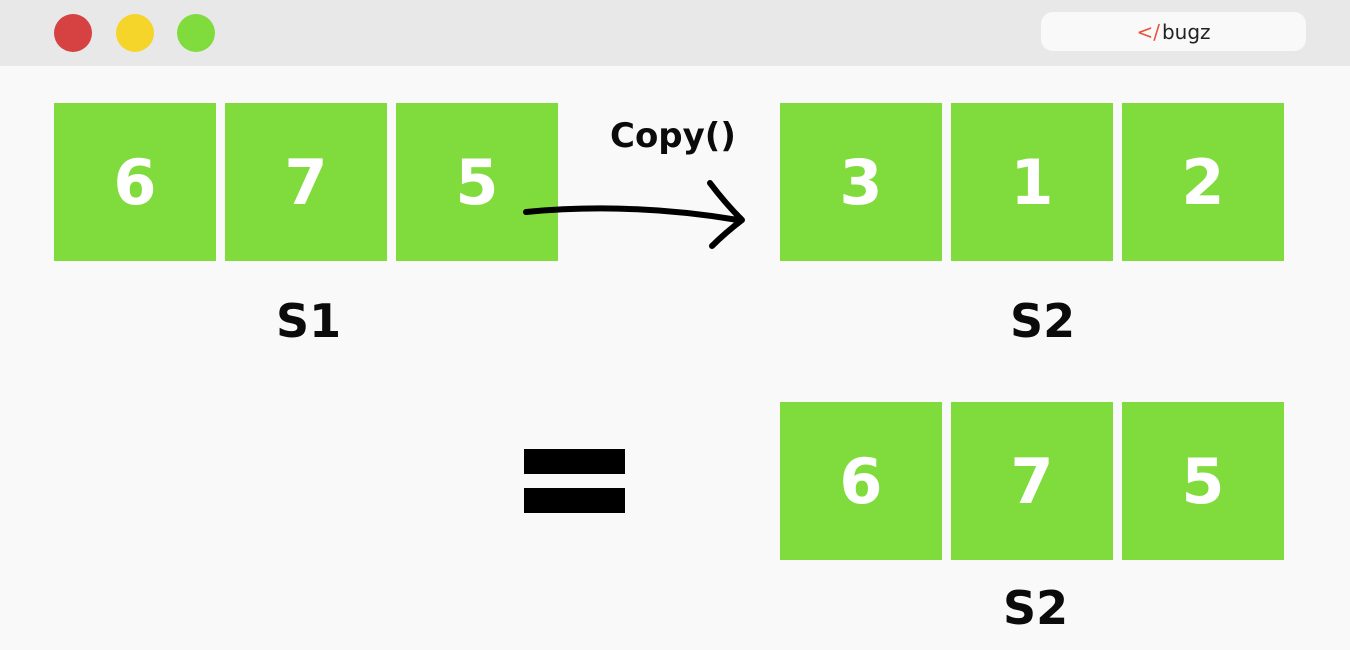  I want to click on brand-tag: </, so click(1148, 31).